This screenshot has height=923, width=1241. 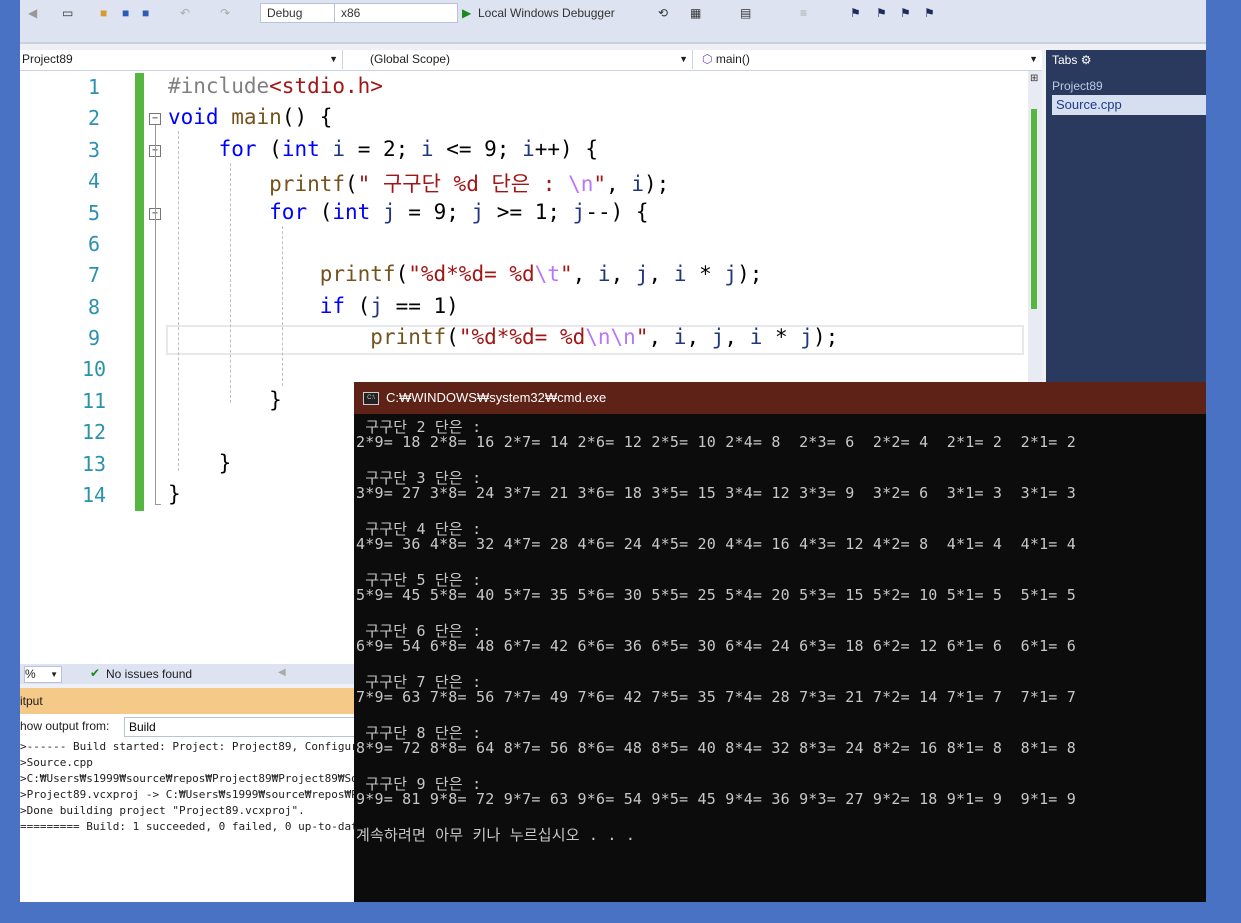 I want to click on output-header: itput, so click(x=190, y=701).